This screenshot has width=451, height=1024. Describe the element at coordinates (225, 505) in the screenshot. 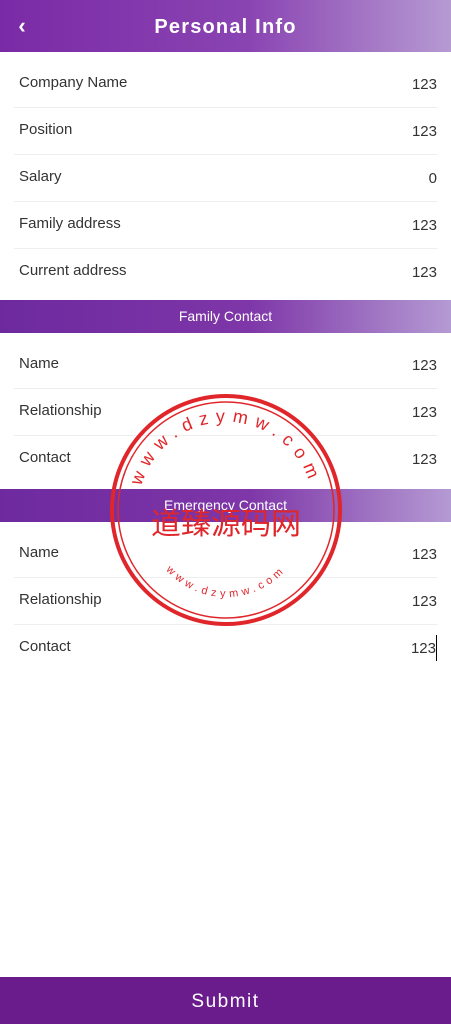

I see `section-header-emergency-contact: Emergency Contact` at that location.